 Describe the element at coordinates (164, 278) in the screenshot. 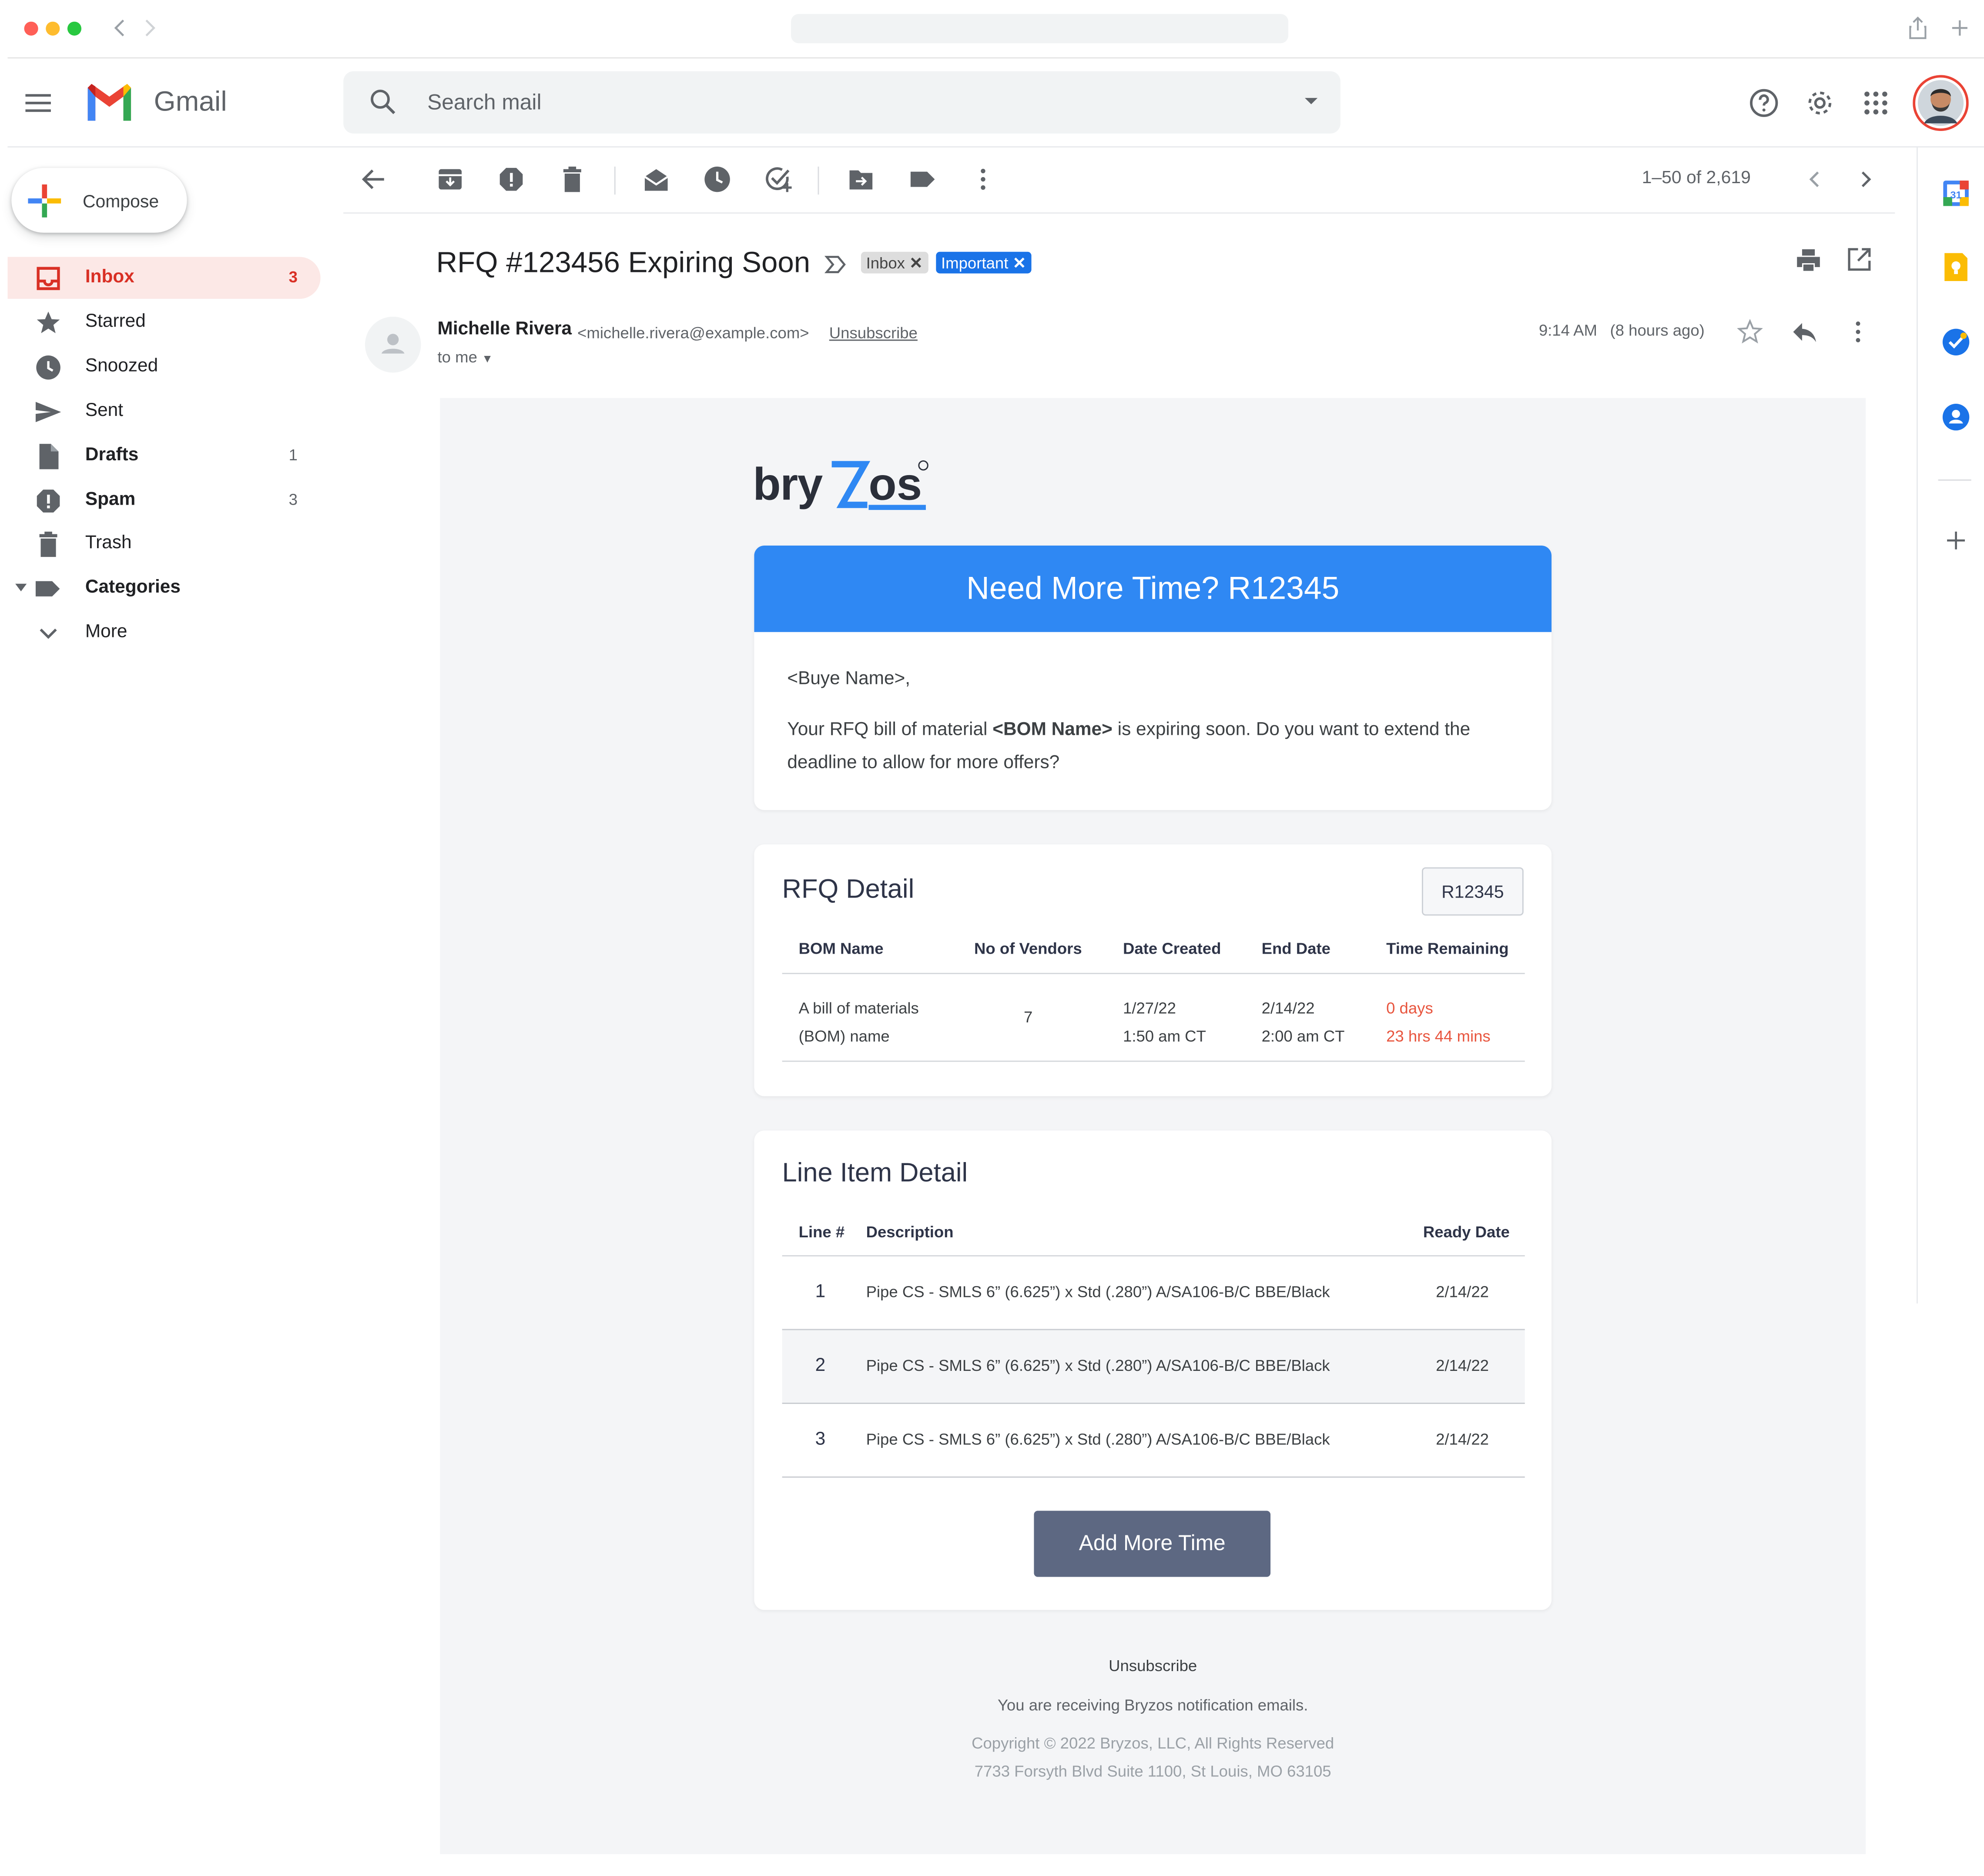

I see `sidebar-item-inbox: Inbox 3` at that location.